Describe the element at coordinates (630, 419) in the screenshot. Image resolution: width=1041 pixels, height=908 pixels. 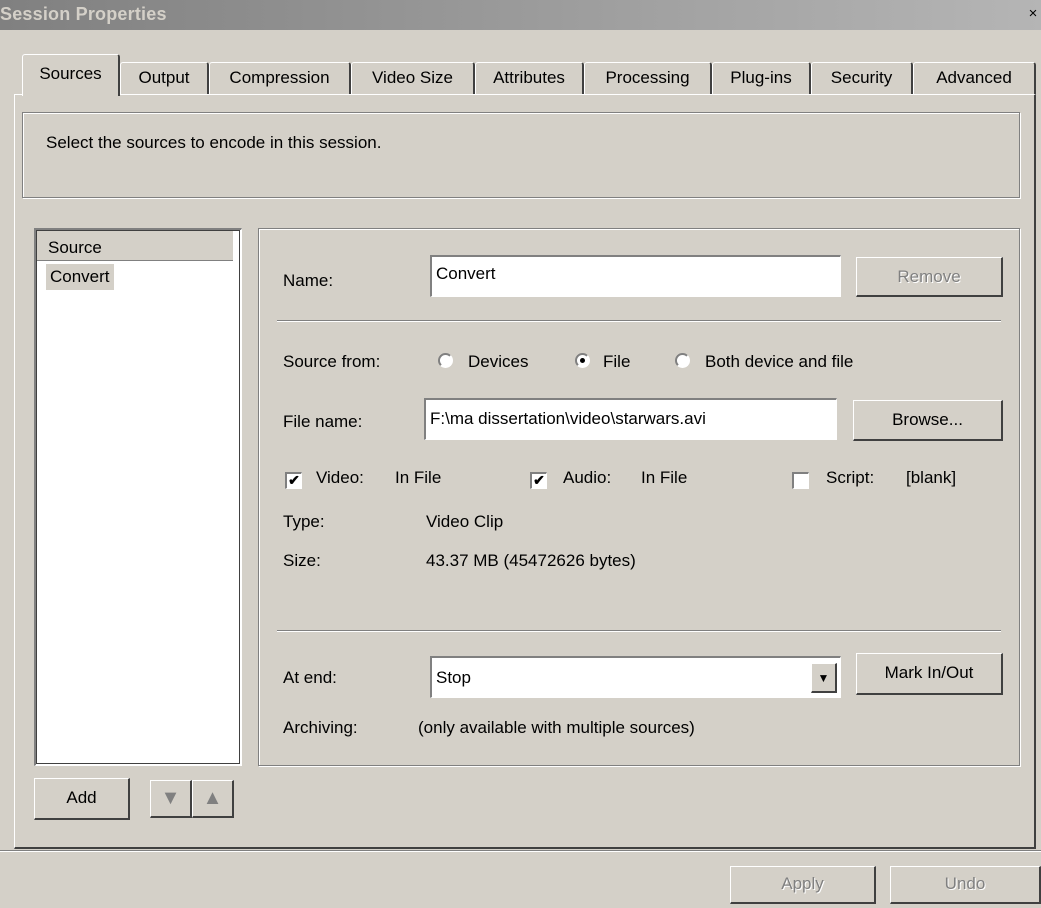
I see `file-name-field: F:\ma dissertation\video\starwars.avi` at that location.